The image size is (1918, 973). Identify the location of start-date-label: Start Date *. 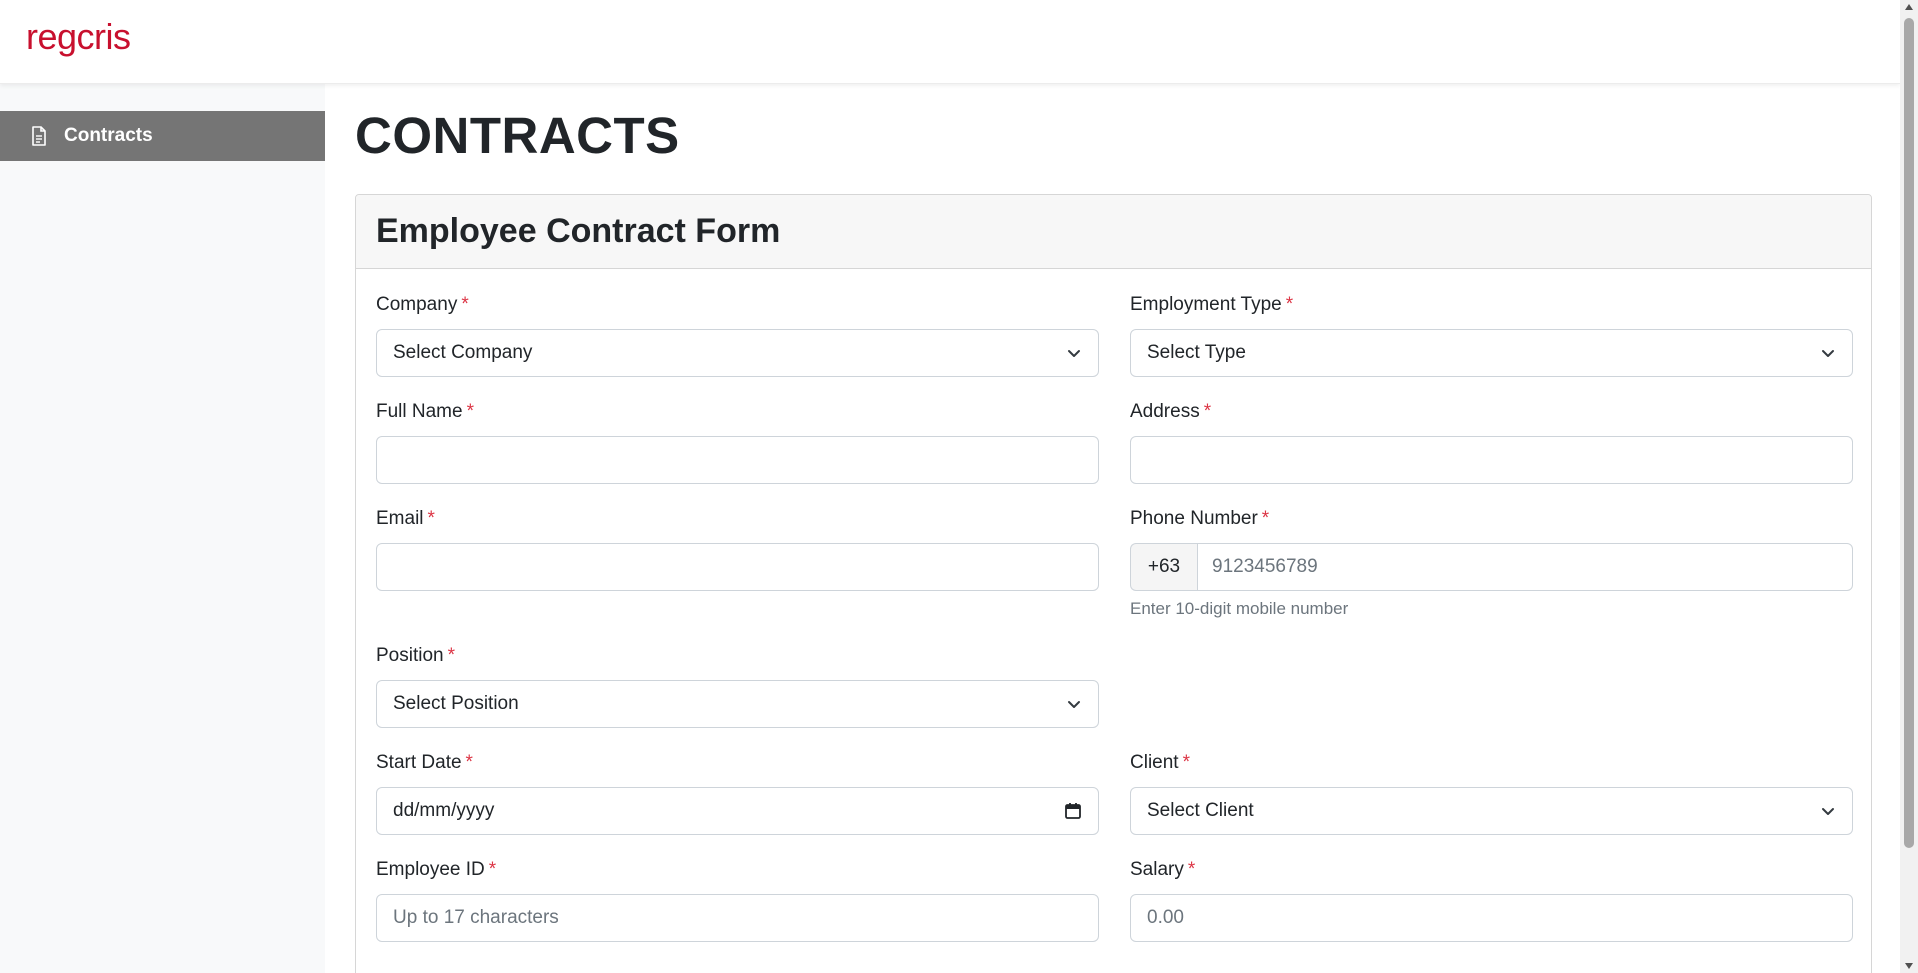
(424, 762).